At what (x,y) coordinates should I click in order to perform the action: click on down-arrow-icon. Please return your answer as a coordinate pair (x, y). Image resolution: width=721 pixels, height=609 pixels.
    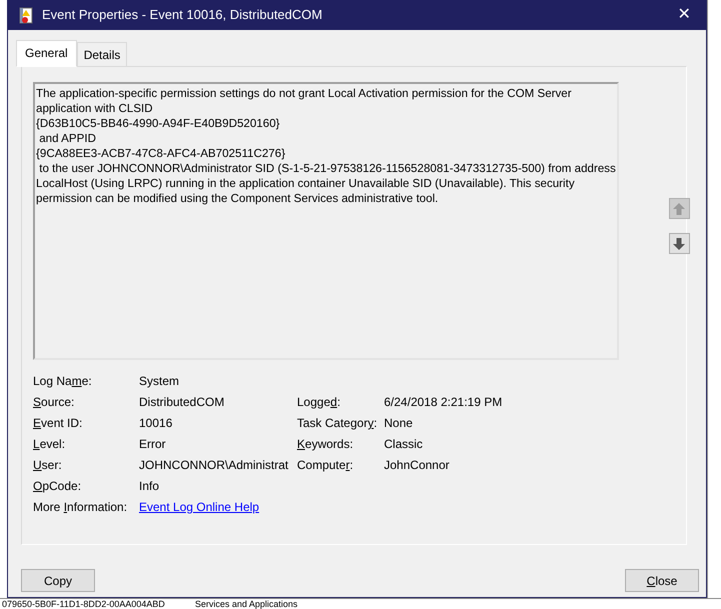
    Looking at the image, I should click on (679, 243).